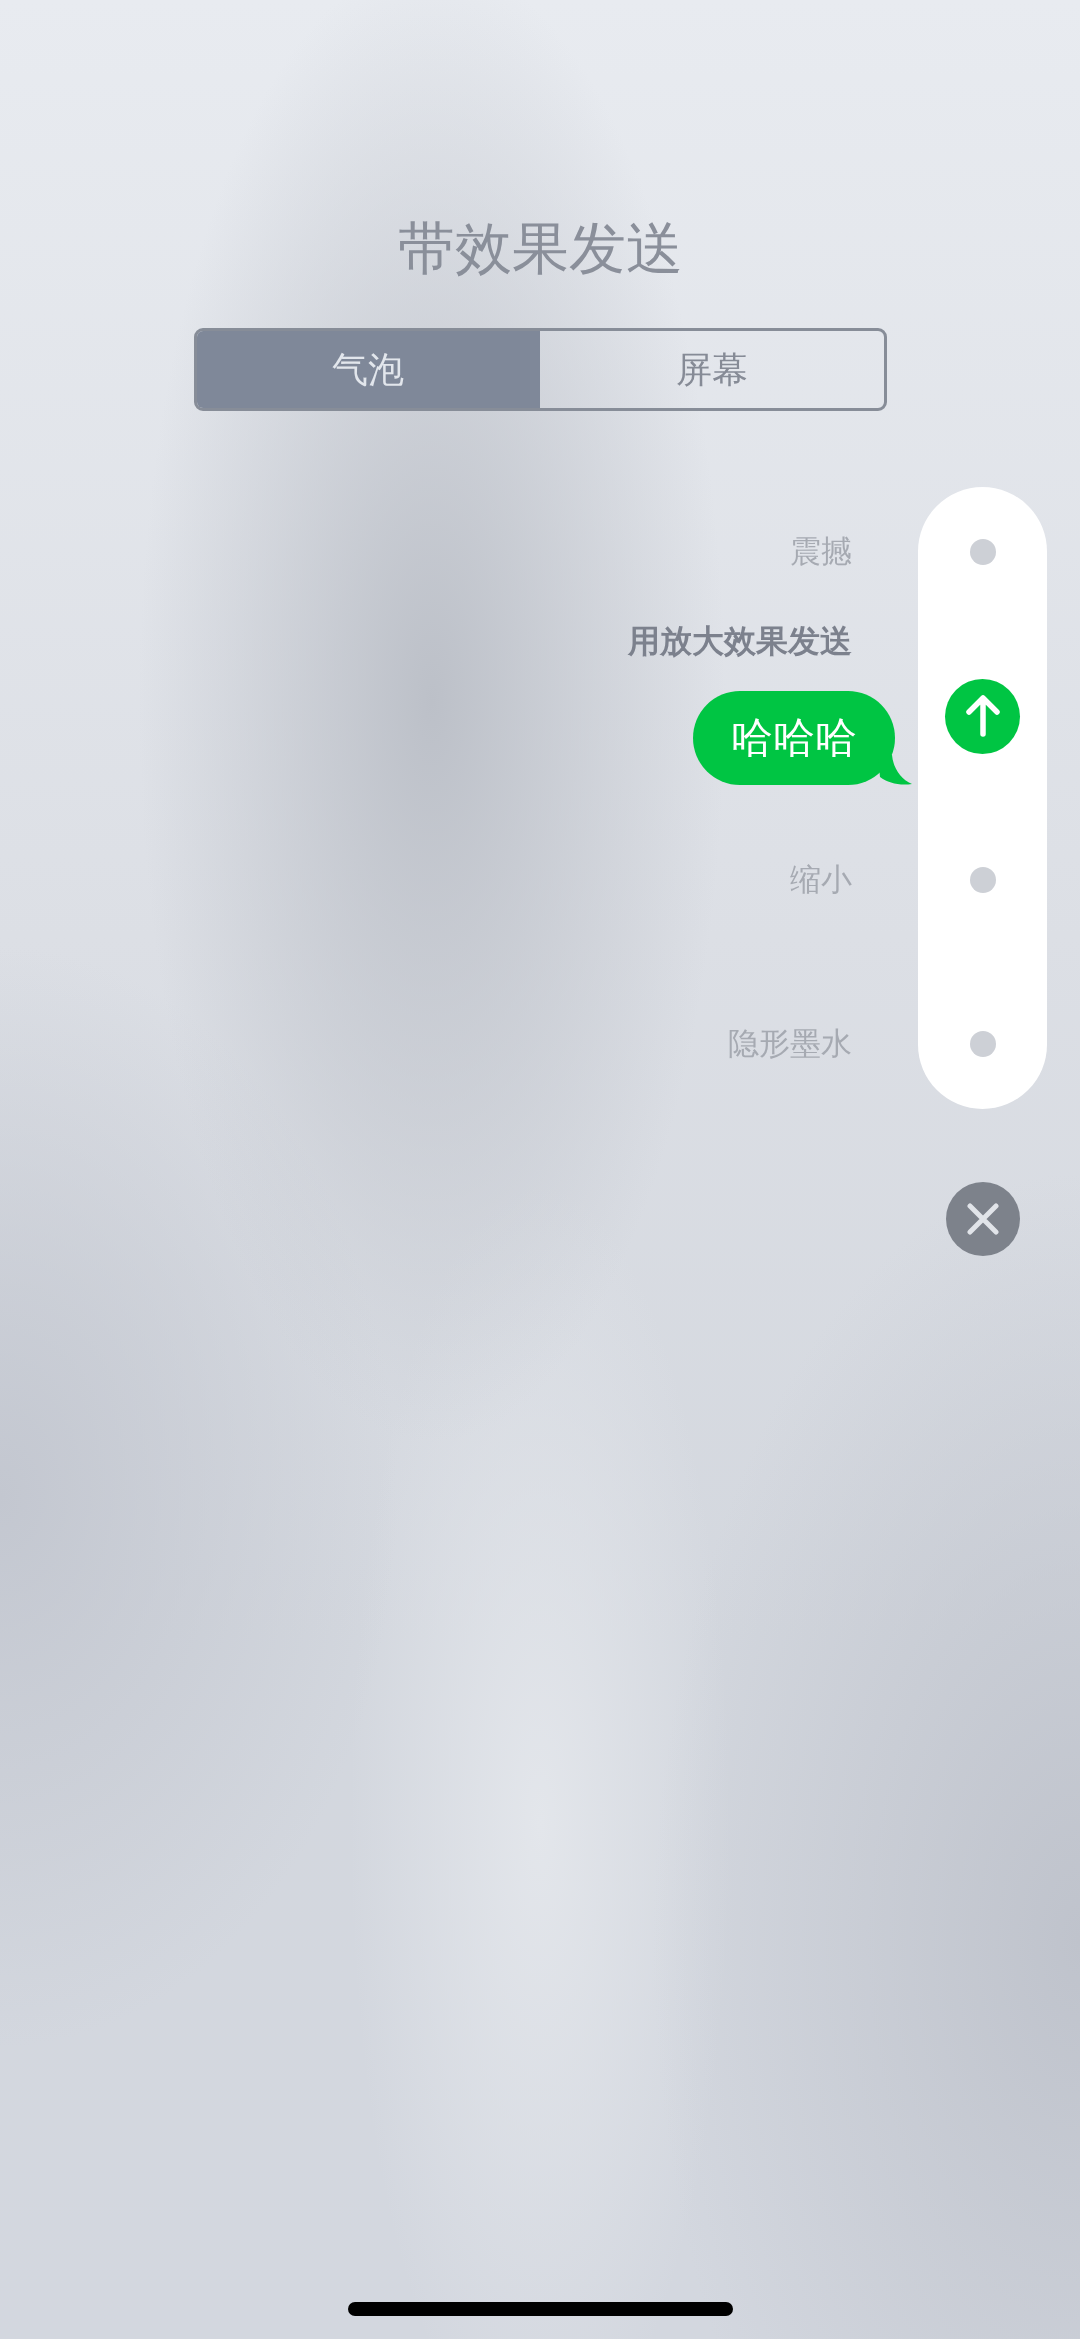  What do you see at coordinates (540, 248) in the screenshot?
I see `sheet-title: 带效果发送` at bounding box center [540, 248].